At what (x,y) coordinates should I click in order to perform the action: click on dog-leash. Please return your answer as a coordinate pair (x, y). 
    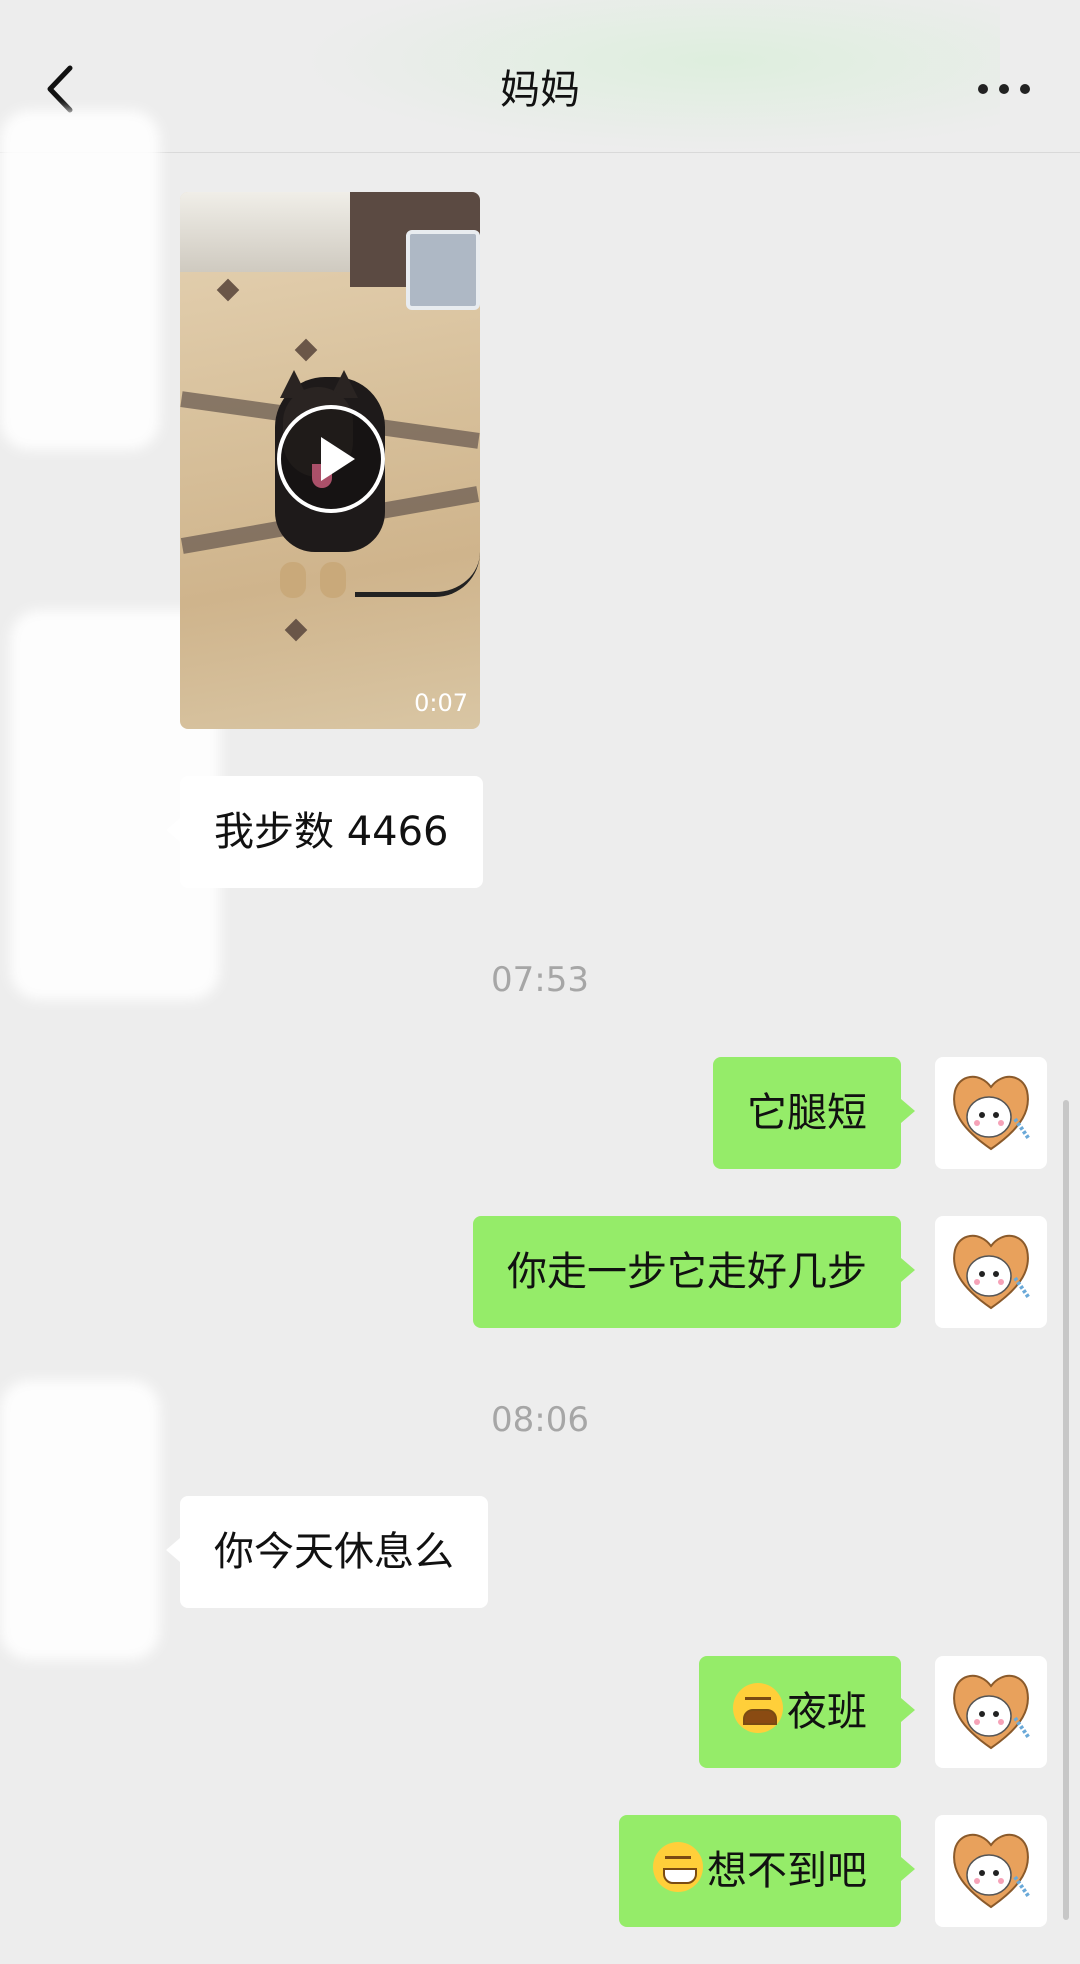
    Looking at the image, I should click on (417, 574).